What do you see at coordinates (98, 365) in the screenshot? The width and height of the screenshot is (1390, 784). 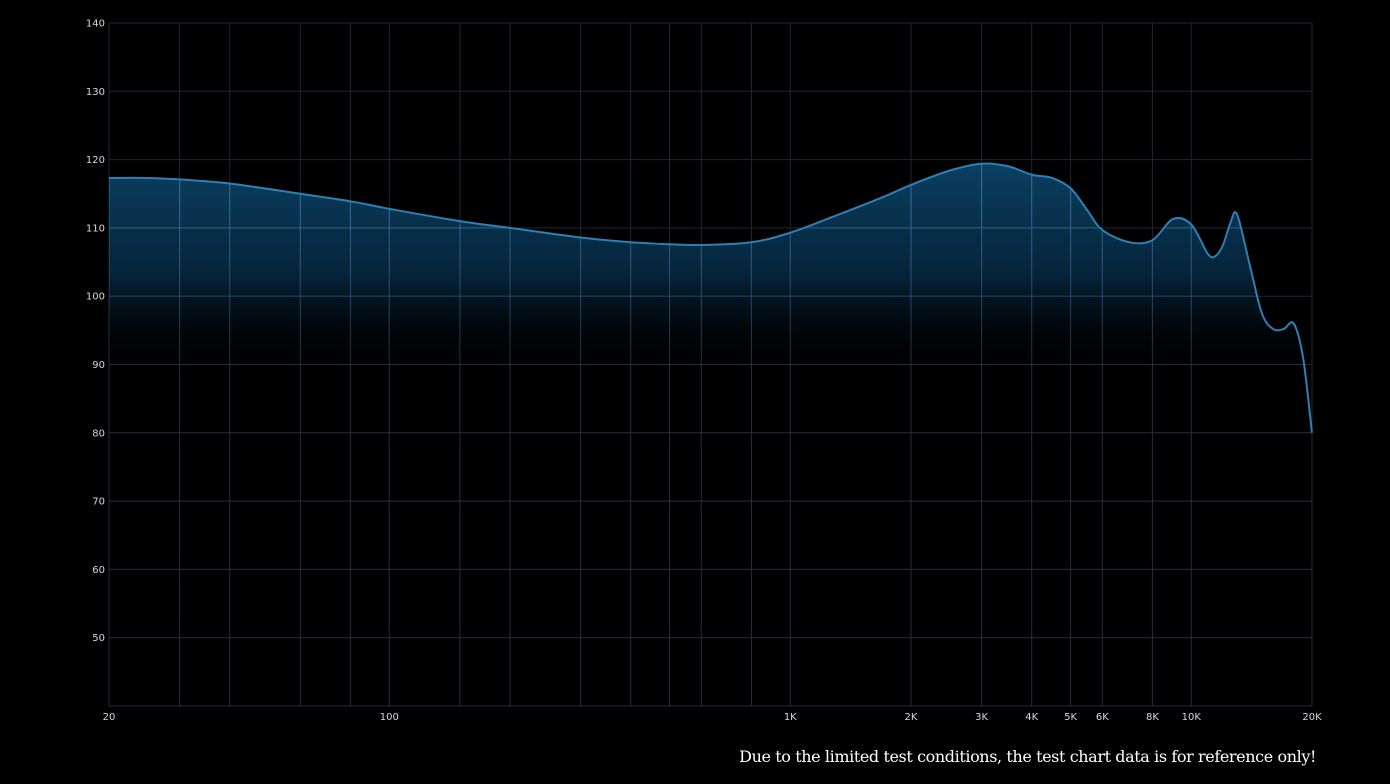 I see `y-tick-label: 90` at bounding box center [98, 365].